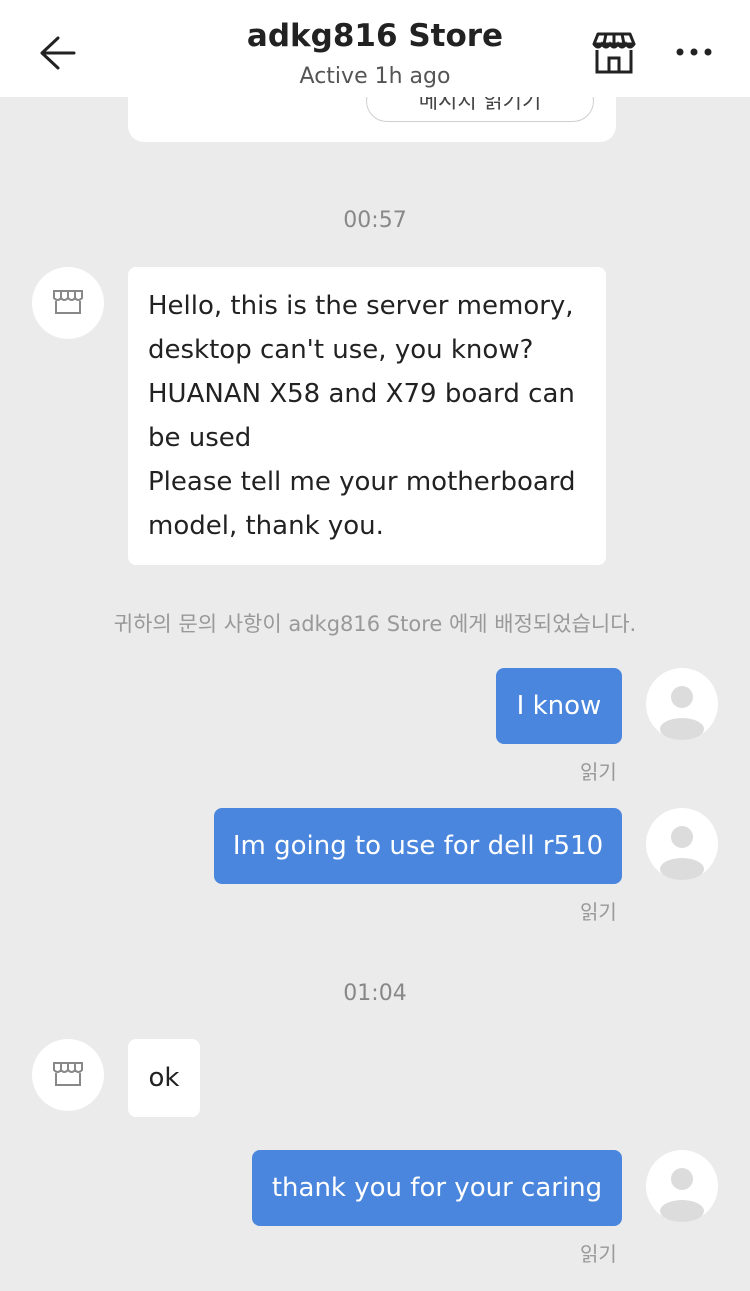 This screenshot has width=750, height=1291. I want to click on storefront-icon, so click(614, 53).